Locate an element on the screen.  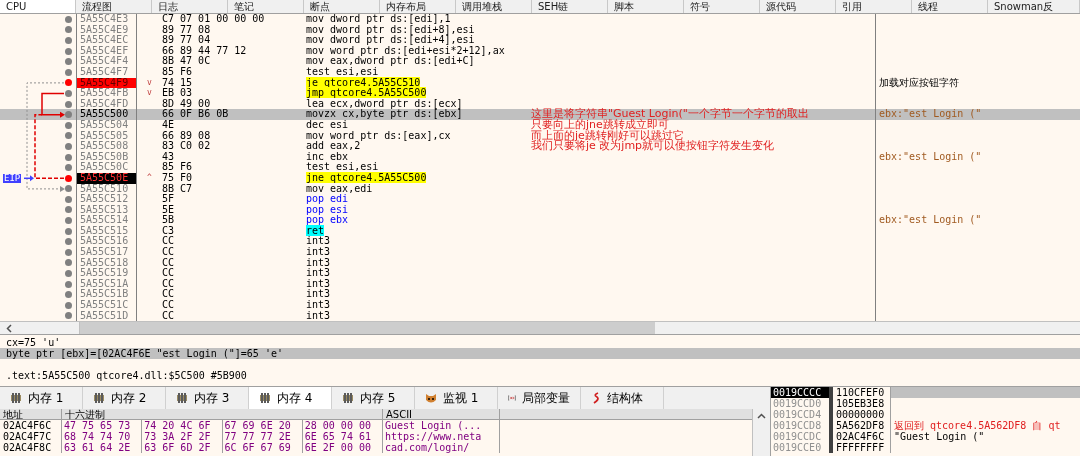
bytes-cell: 8D 49 00 is located at coordinates (186, 103).